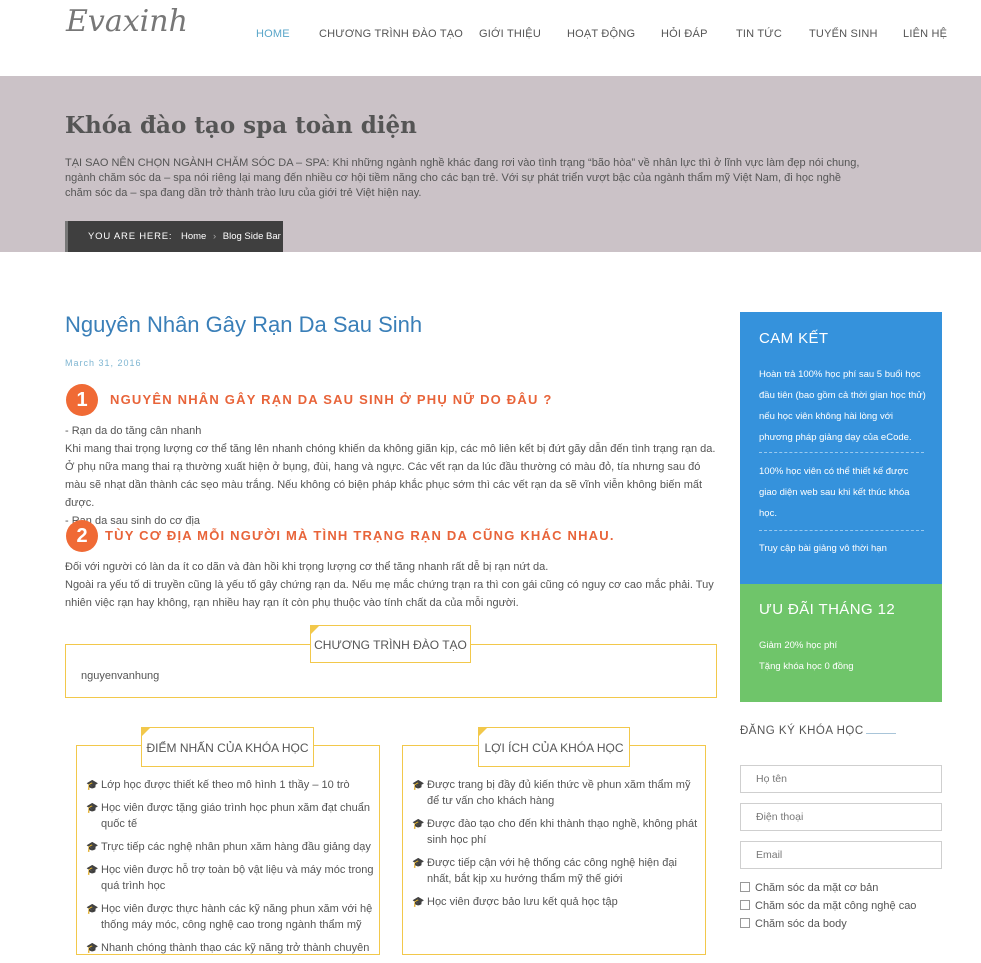 The image size is (981, 963). What do you see at coordinates (241, 125) in the screenshot?
I see `banner-title: Khóa đào tạo spa toàn diện` at bounding box center [241, 125].